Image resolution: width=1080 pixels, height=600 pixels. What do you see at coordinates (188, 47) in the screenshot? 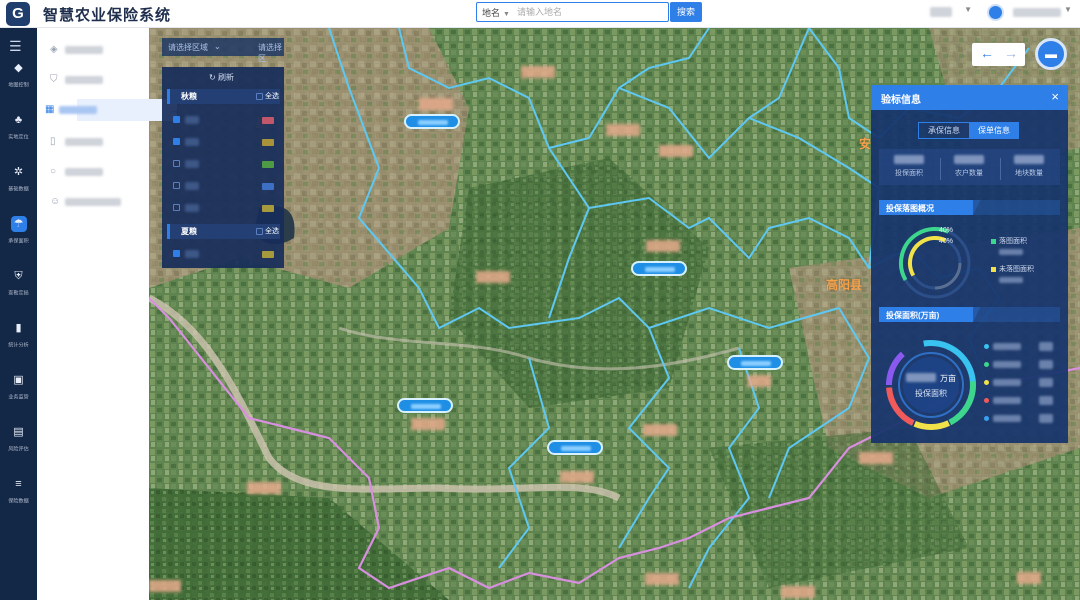
I see `region-select: 请选择区域` at bounding box center [188, 47].